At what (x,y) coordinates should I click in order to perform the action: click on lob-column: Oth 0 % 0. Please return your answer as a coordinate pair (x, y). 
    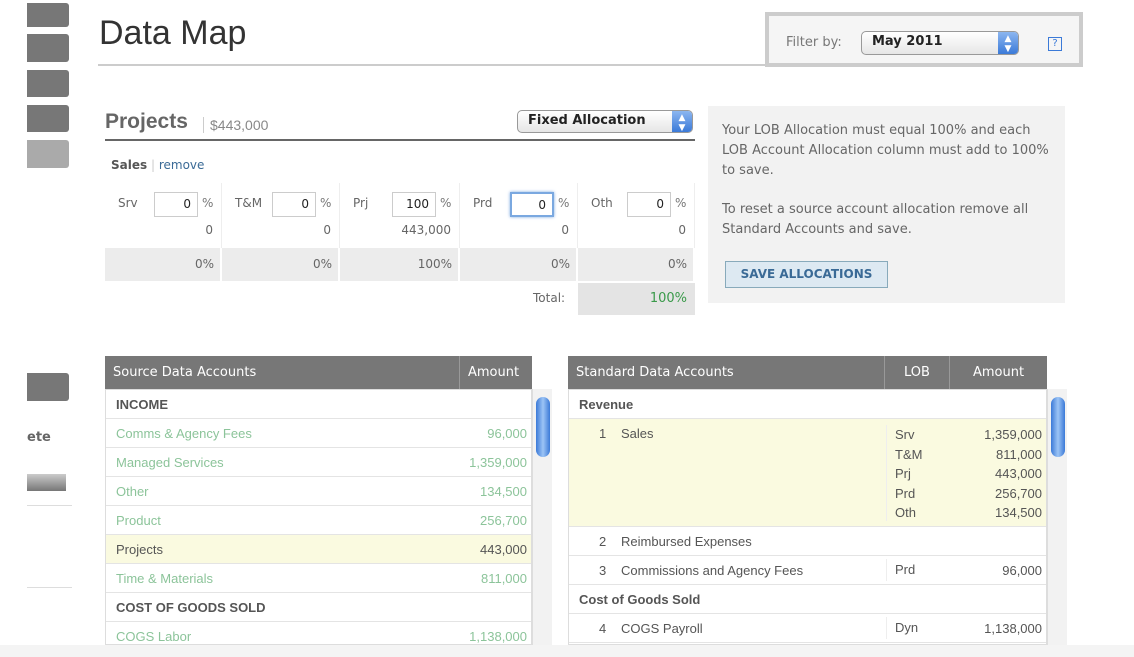
    Looking at the image, I should click on (636, 215).